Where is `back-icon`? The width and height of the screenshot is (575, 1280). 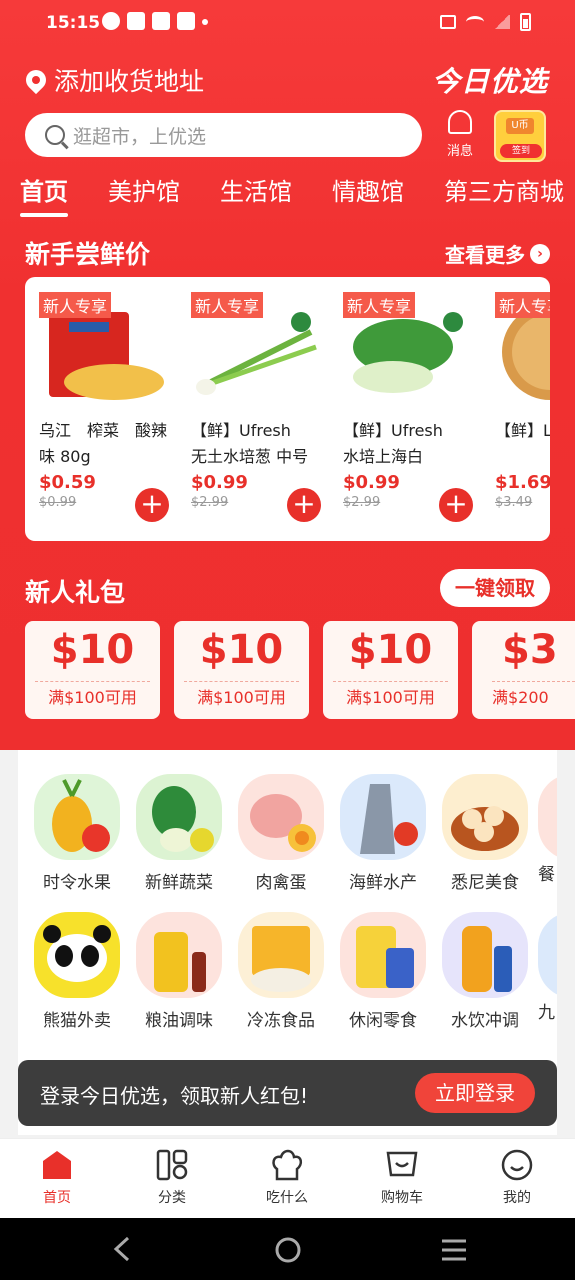 back-icon is located at coordinates (122, 1249).